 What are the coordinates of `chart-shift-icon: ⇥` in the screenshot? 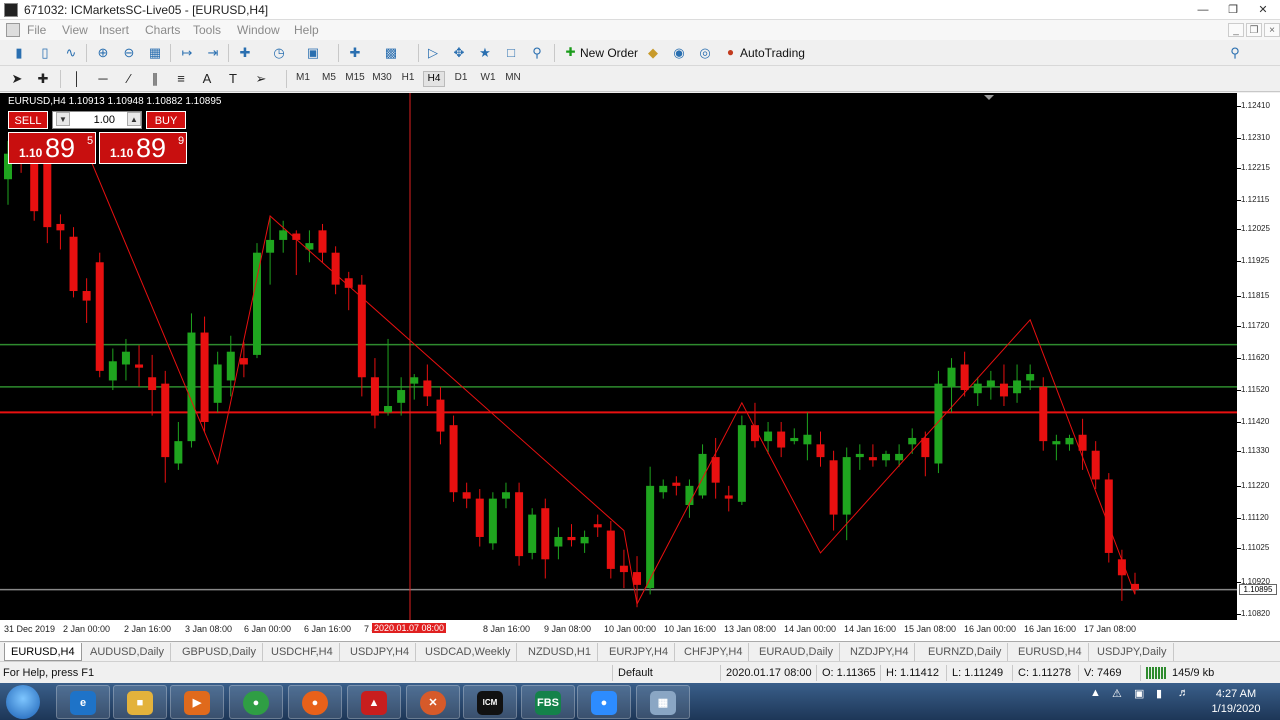 It's located at (213, 53).